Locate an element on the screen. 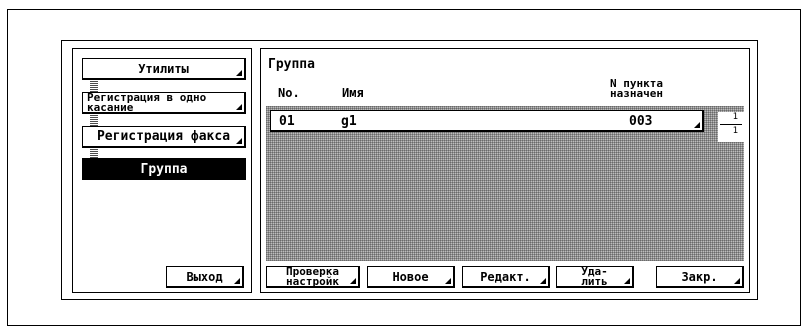  sidebar-item-label-line2: касание is located at coordinates (110, 107).